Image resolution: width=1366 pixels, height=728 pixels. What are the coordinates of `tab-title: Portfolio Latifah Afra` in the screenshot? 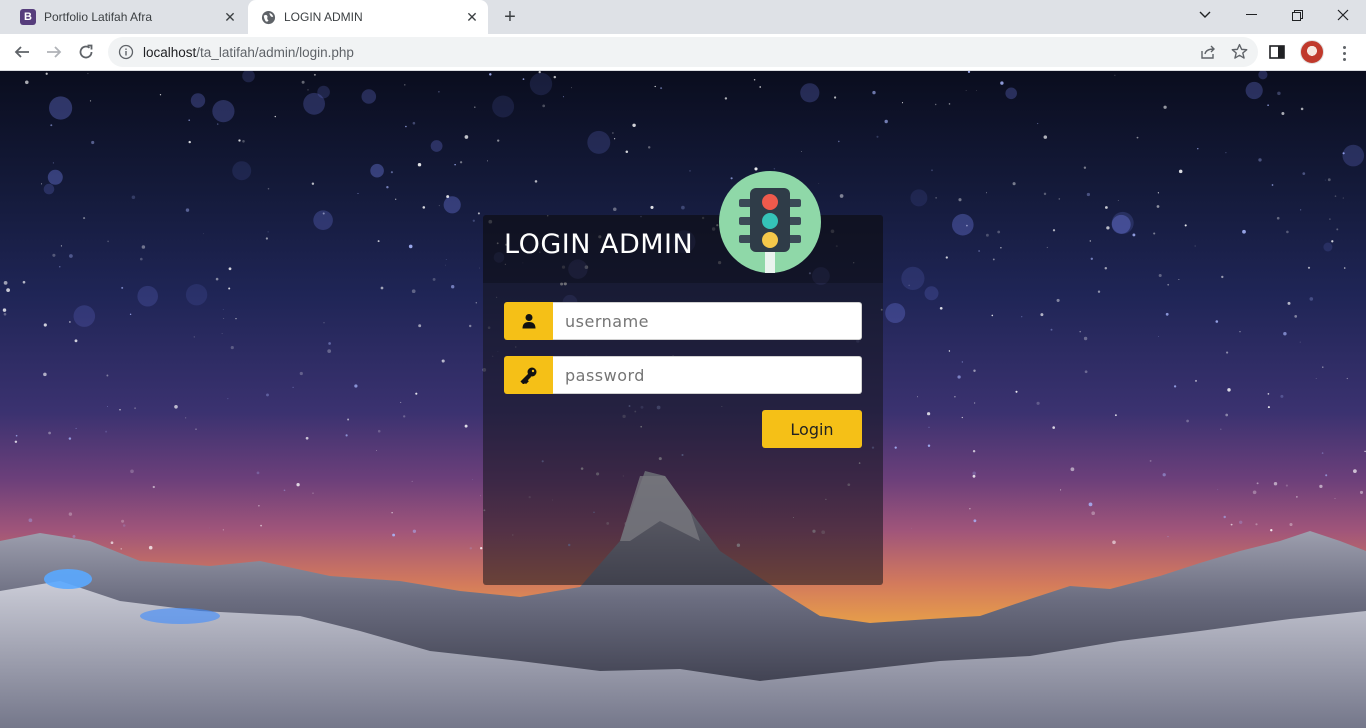 It's located at (98, 17).